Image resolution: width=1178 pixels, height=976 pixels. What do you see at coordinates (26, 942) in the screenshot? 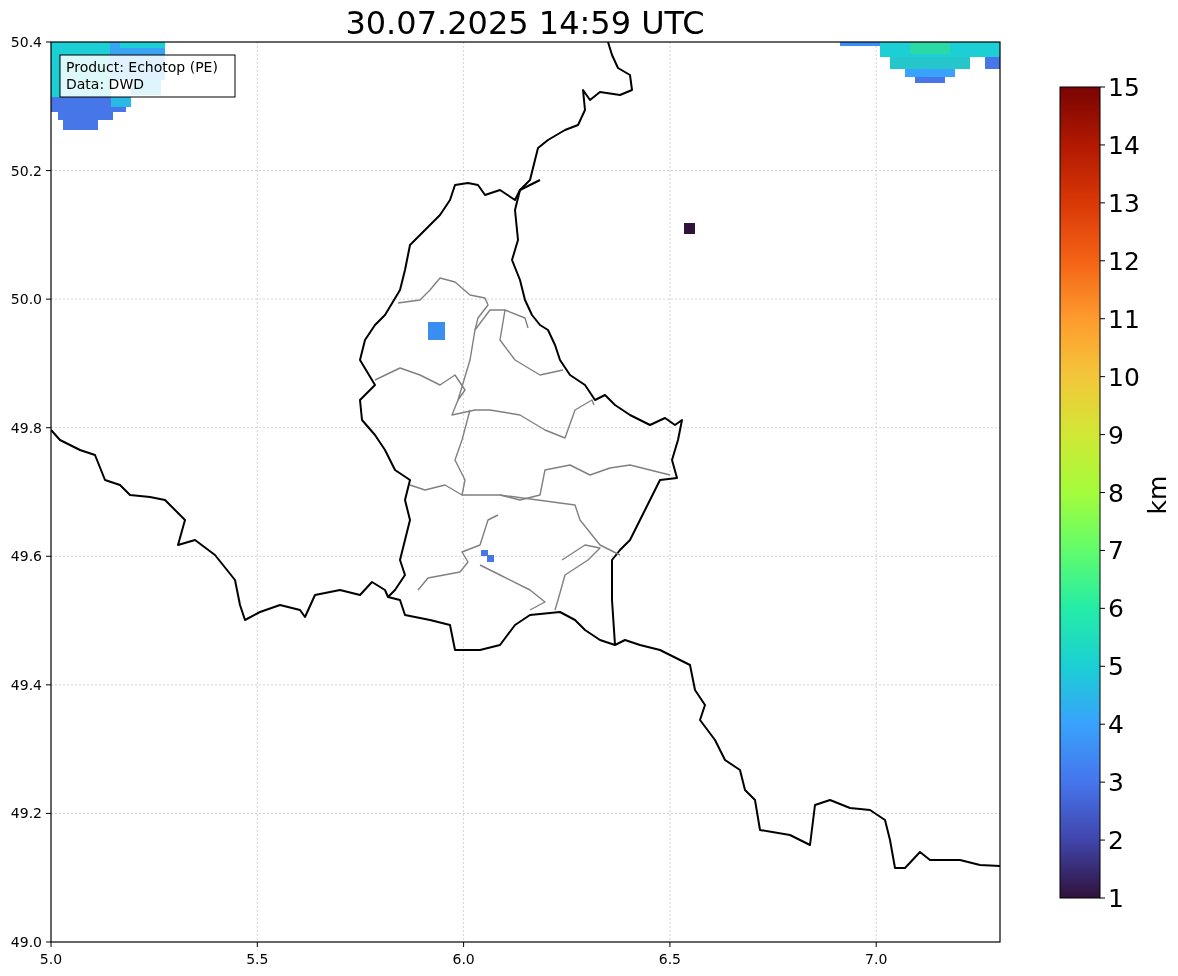
I see `y-tick-label: 49.0` at bounding box center [26, 942].